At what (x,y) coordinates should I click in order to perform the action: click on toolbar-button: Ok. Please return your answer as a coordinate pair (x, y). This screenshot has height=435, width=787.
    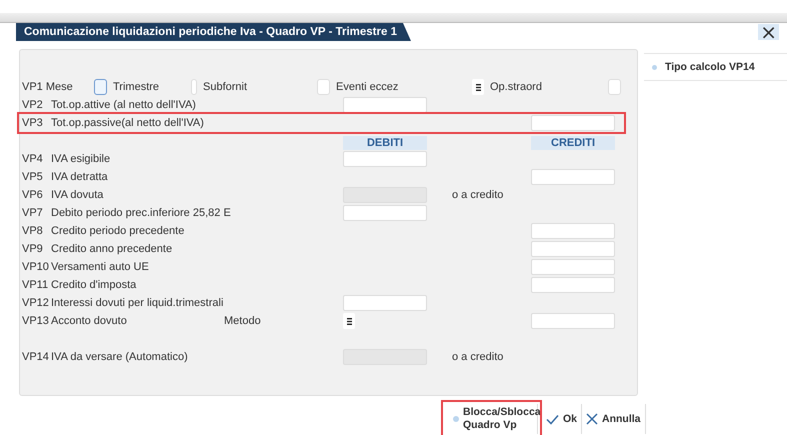
    Looking at the image, I should click on (562, 419).